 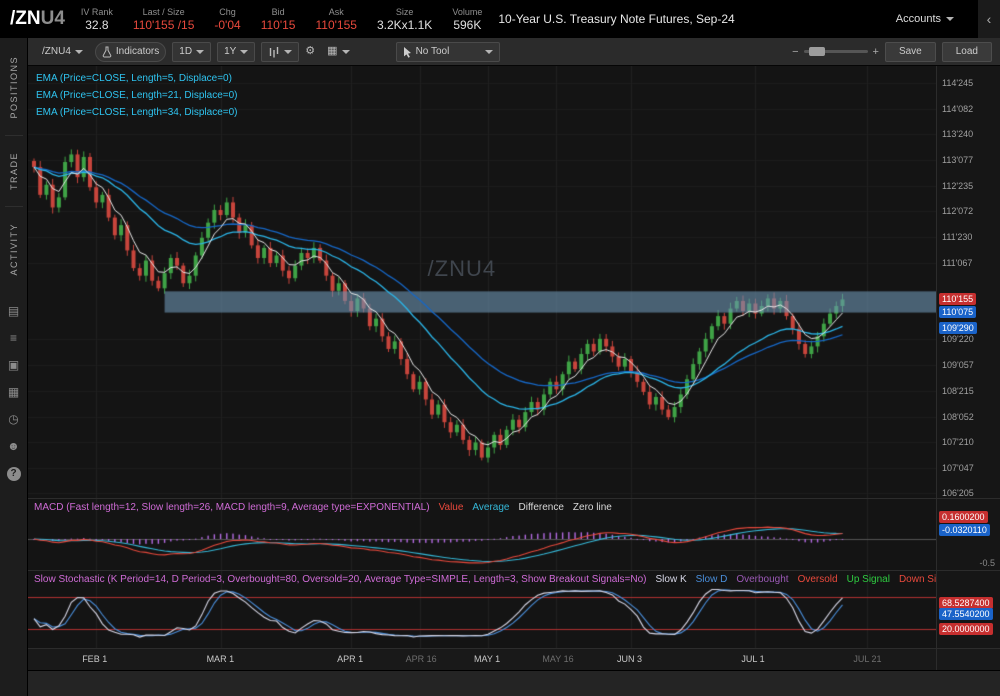 What do you see at coordinates (336, 11) in the screenshot?
I see `stat-label-ask: Ask` at bounding box center [336, 11].